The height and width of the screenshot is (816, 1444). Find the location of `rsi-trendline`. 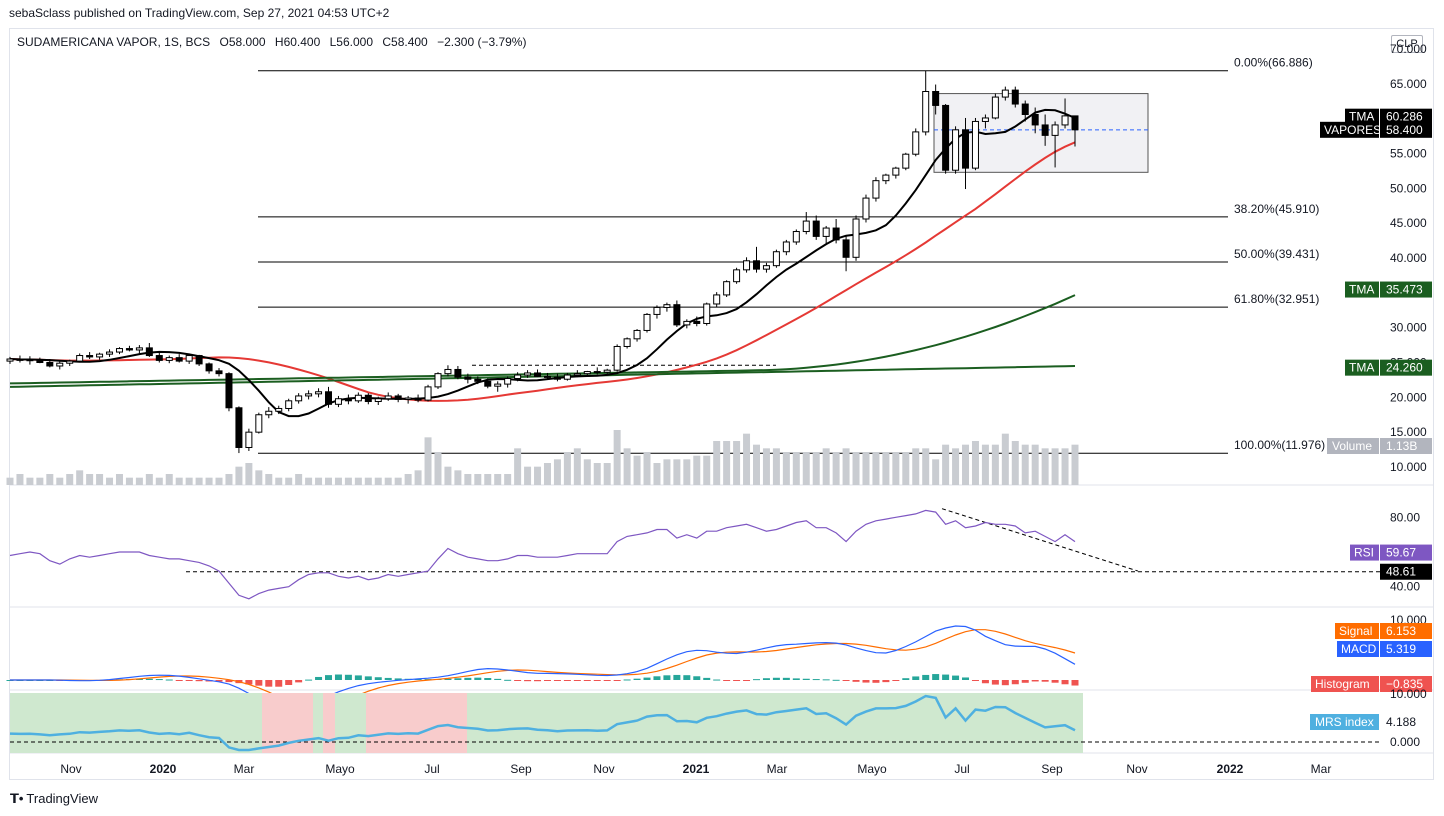

rsi-trendline is located at coordinates (1040, 540).